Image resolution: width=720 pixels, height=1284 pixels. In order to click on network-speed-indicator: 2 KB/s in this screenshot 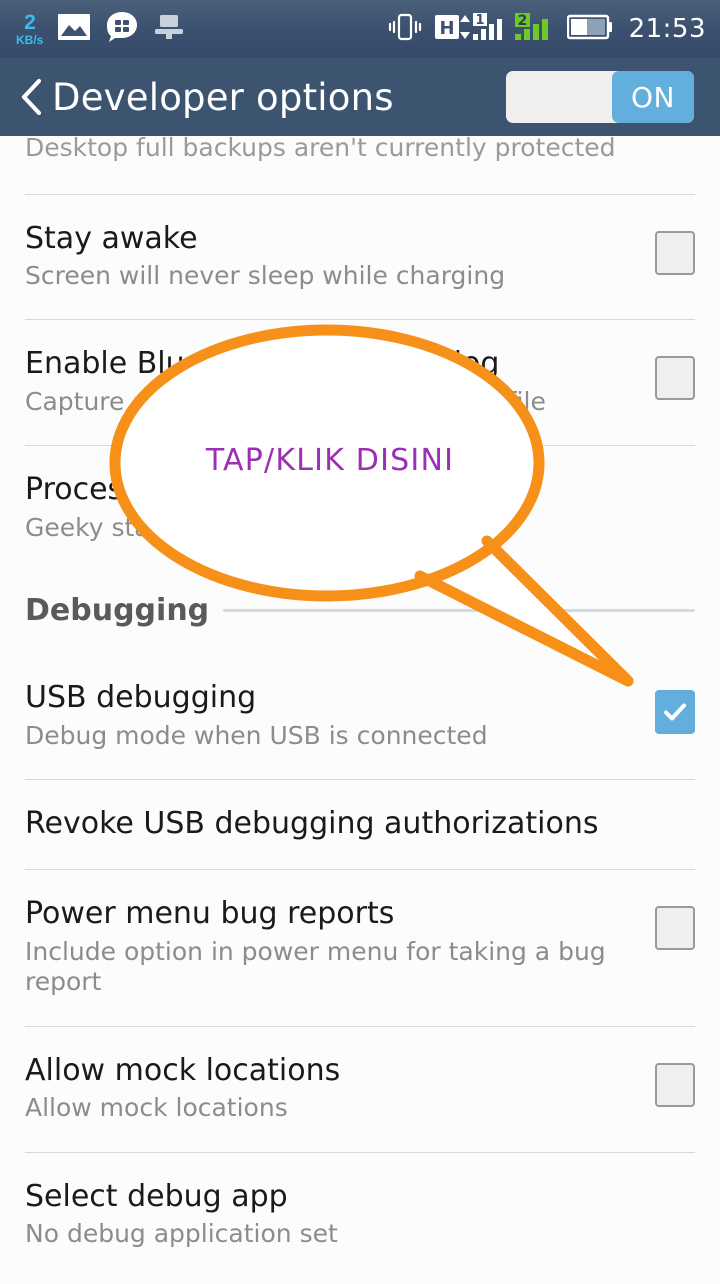, I will do `click(29, 29)`.